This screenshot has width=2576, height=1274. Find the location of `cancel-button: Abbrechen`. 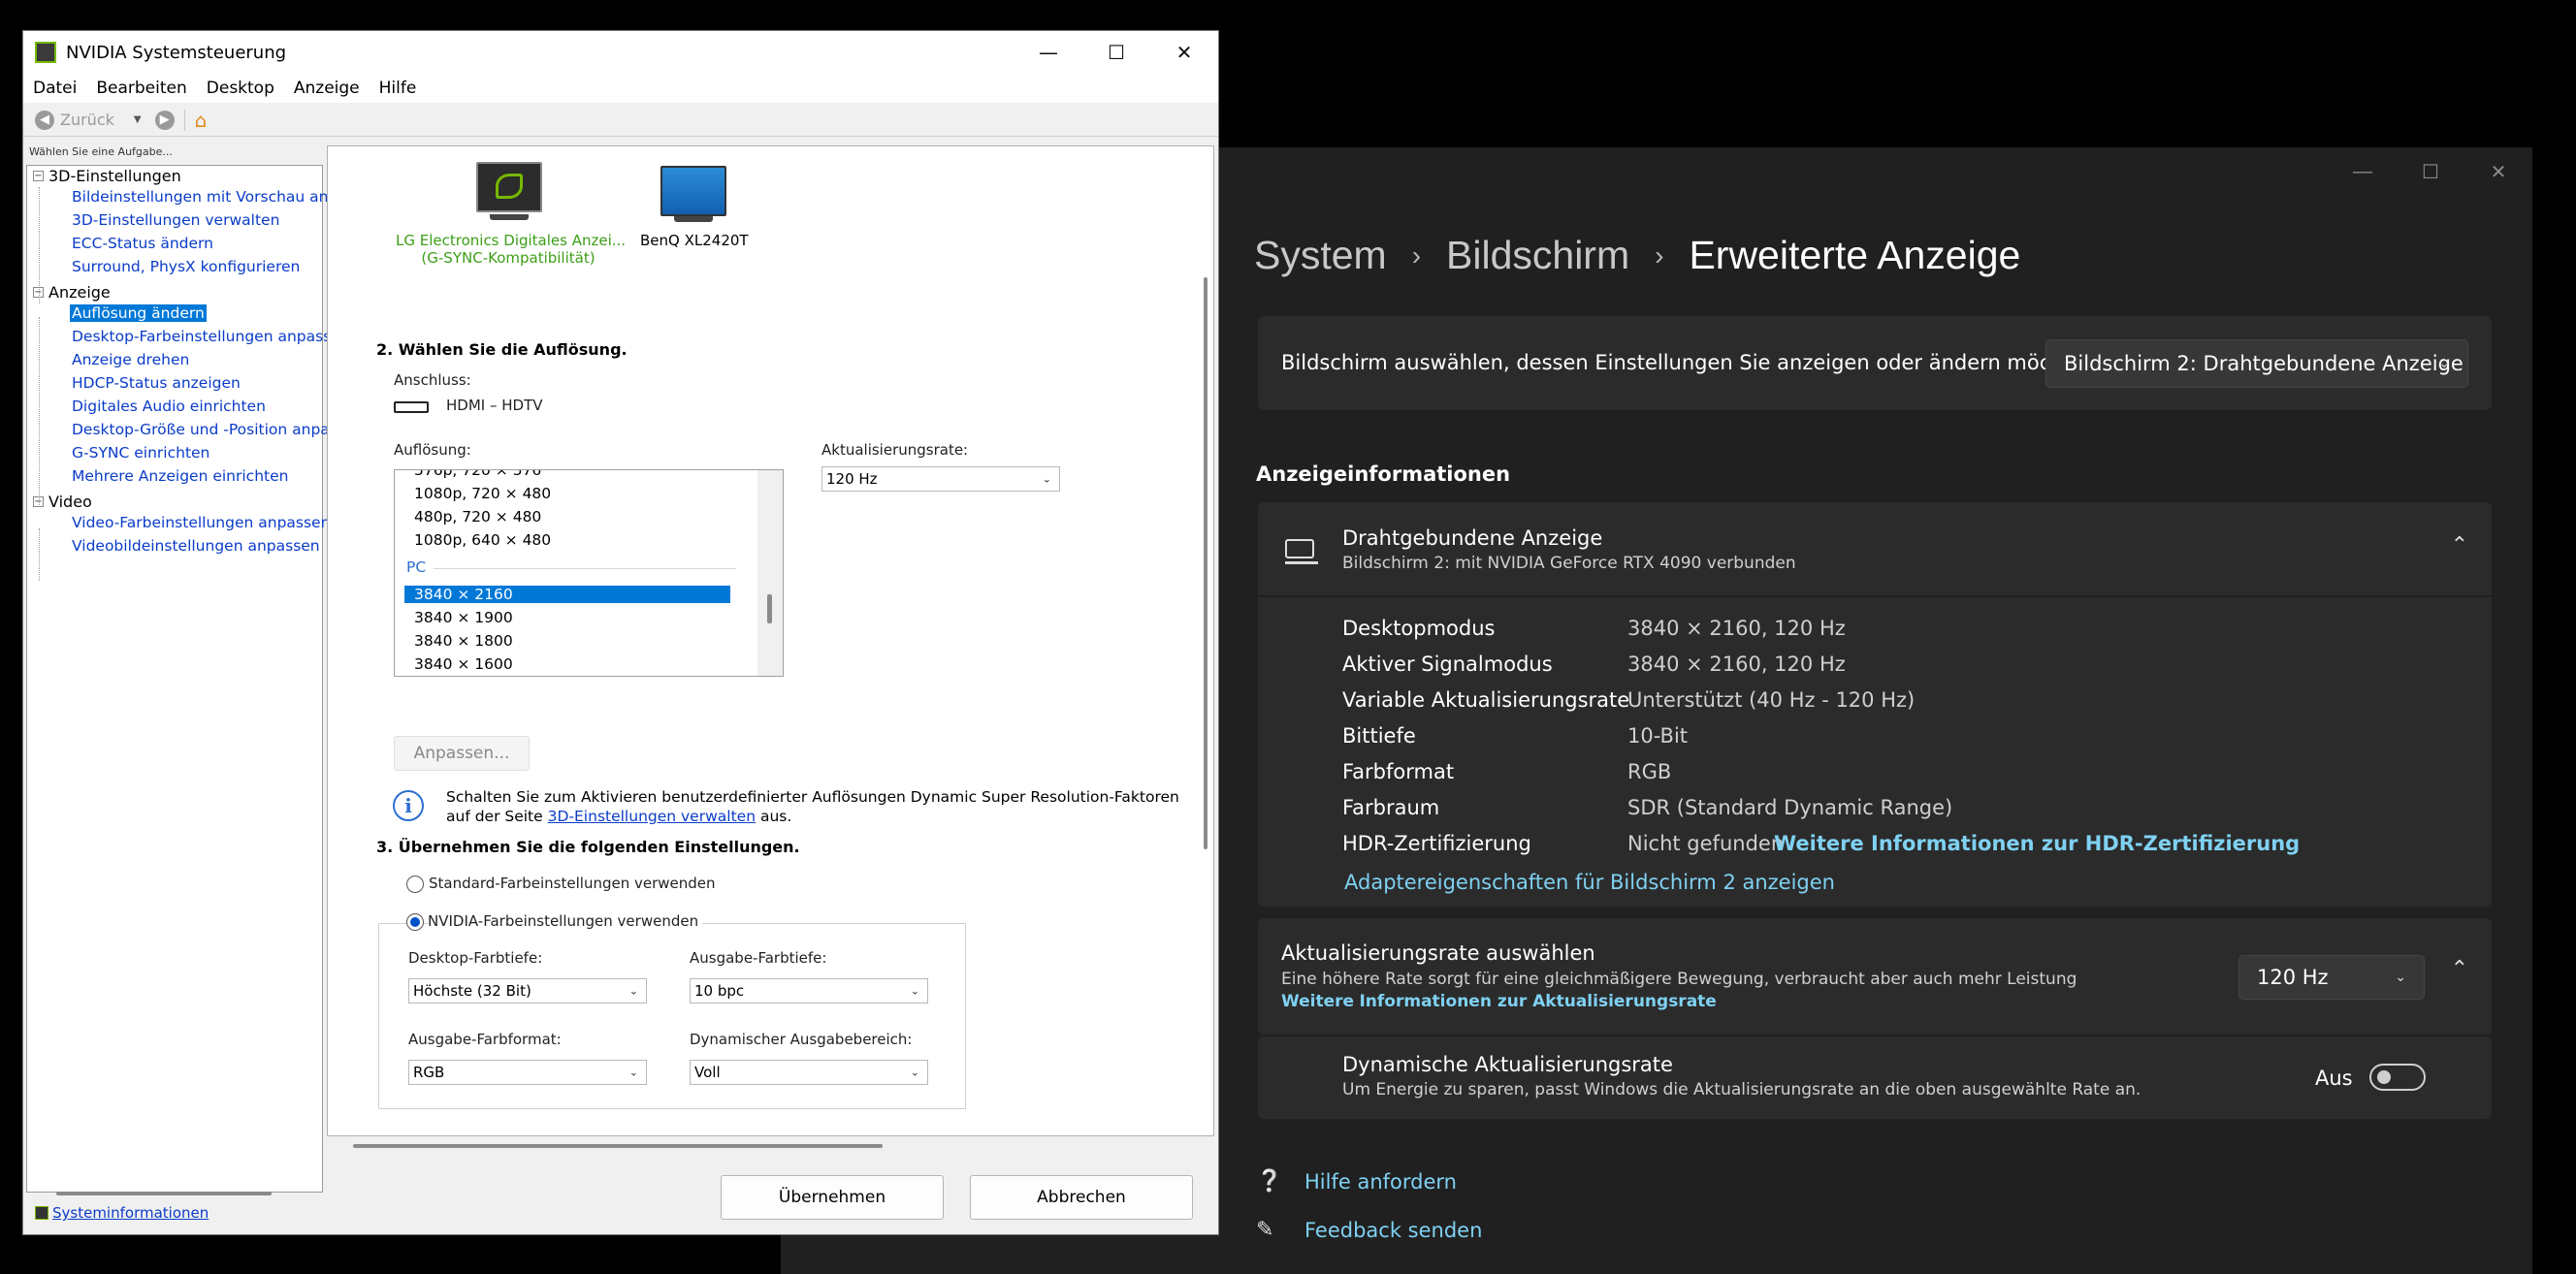

cancel-button: Abbrechen is located at coordinates (1081, 1197).